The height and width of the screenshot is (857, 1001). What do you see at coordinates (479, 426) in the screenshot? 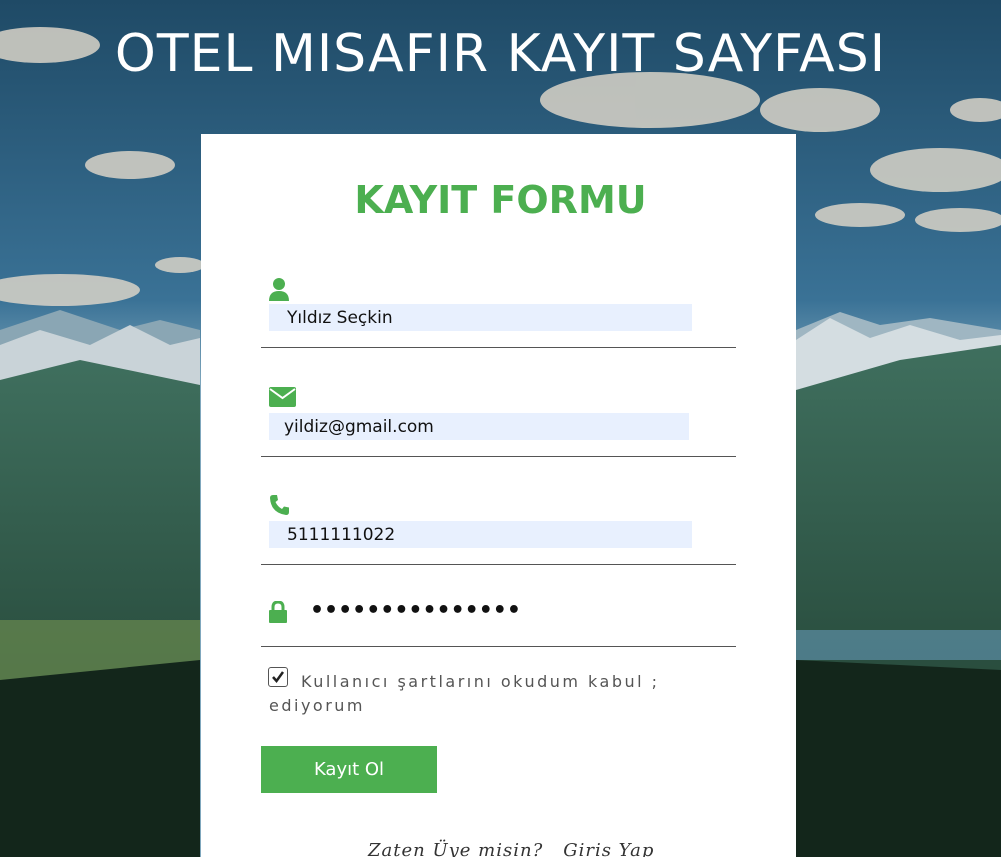
I see `email-input` at bounding box center [479, 426].